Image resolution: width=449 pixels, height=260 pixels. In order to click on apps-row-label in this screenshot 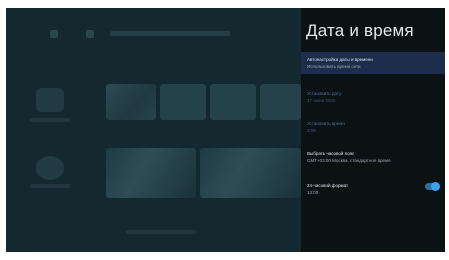, I will do `click(50, 120)`.